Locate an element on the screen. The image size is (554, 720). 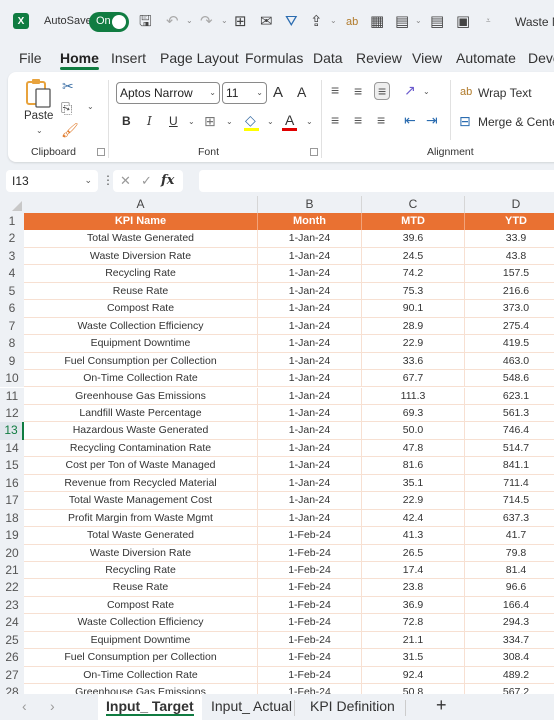
scroll-tabs-right-icon: › is located at coordinates (52, 706).